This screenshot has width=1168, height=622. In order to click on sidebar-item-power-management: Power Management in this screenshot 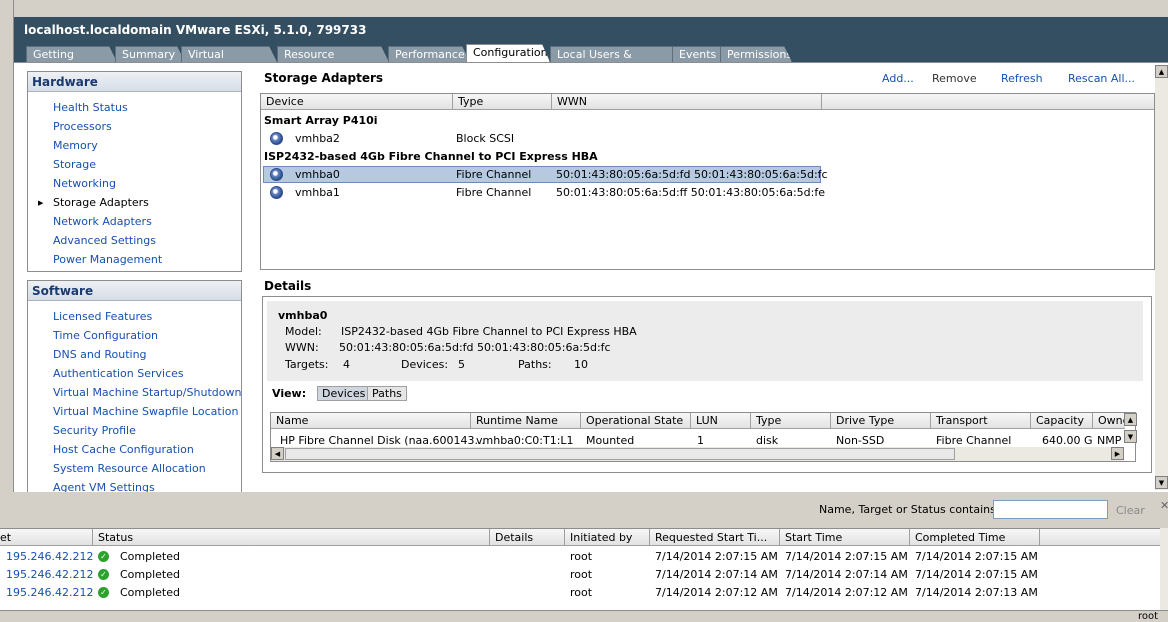, I will do `click(107, 259)`.